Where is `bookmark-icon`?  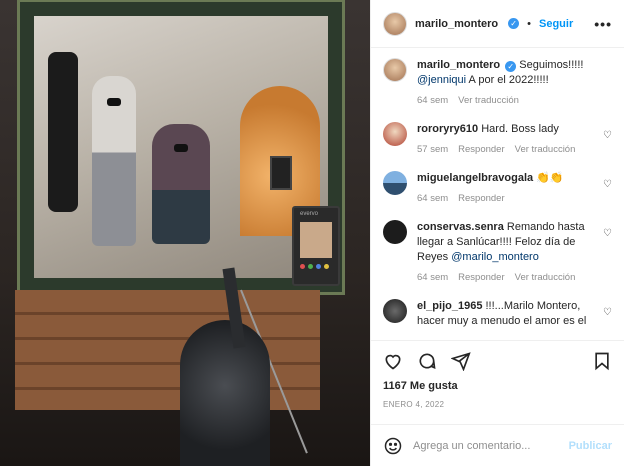 bookmark-icon is located at coordinates (602, 361).